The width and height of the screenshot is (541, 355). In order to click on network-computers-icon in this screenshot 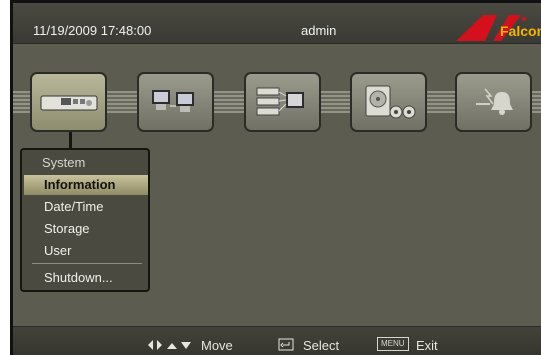, I will do `click(172, 101)`.